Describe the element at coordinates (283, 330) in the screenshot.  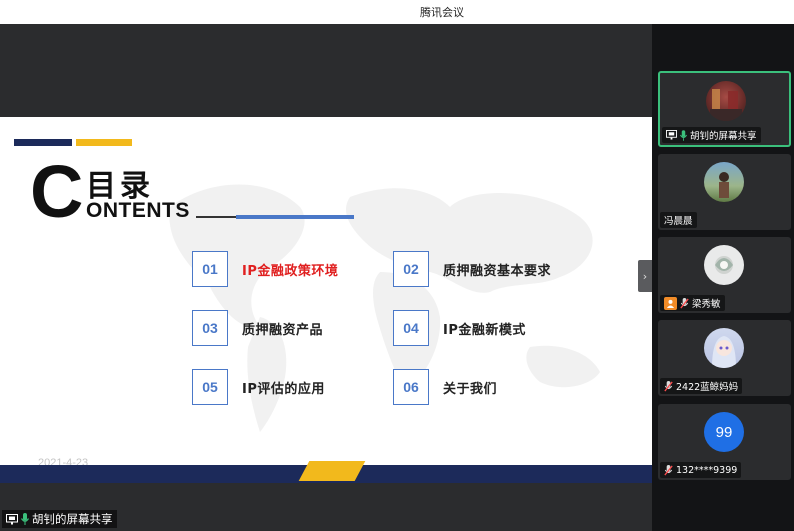
I see `toc-label: 质押融资产品` at that location.